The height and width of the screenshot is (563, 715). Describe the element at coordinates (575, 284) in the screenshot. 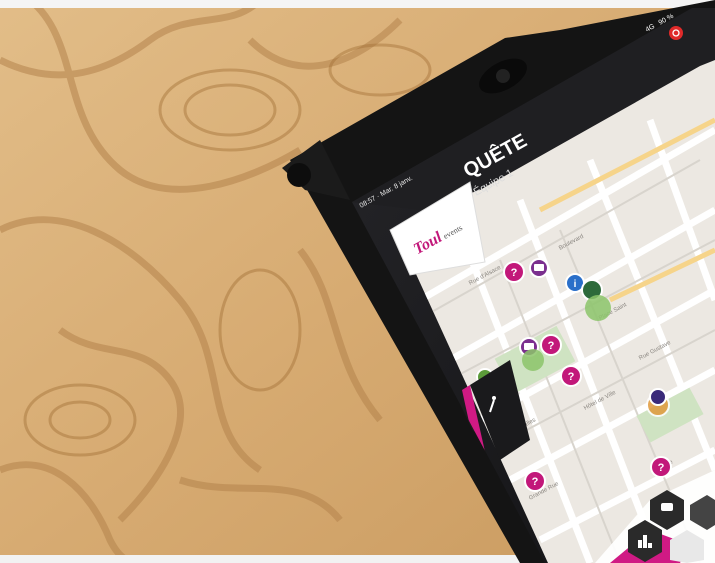

I see `svg-text: i` at that location.